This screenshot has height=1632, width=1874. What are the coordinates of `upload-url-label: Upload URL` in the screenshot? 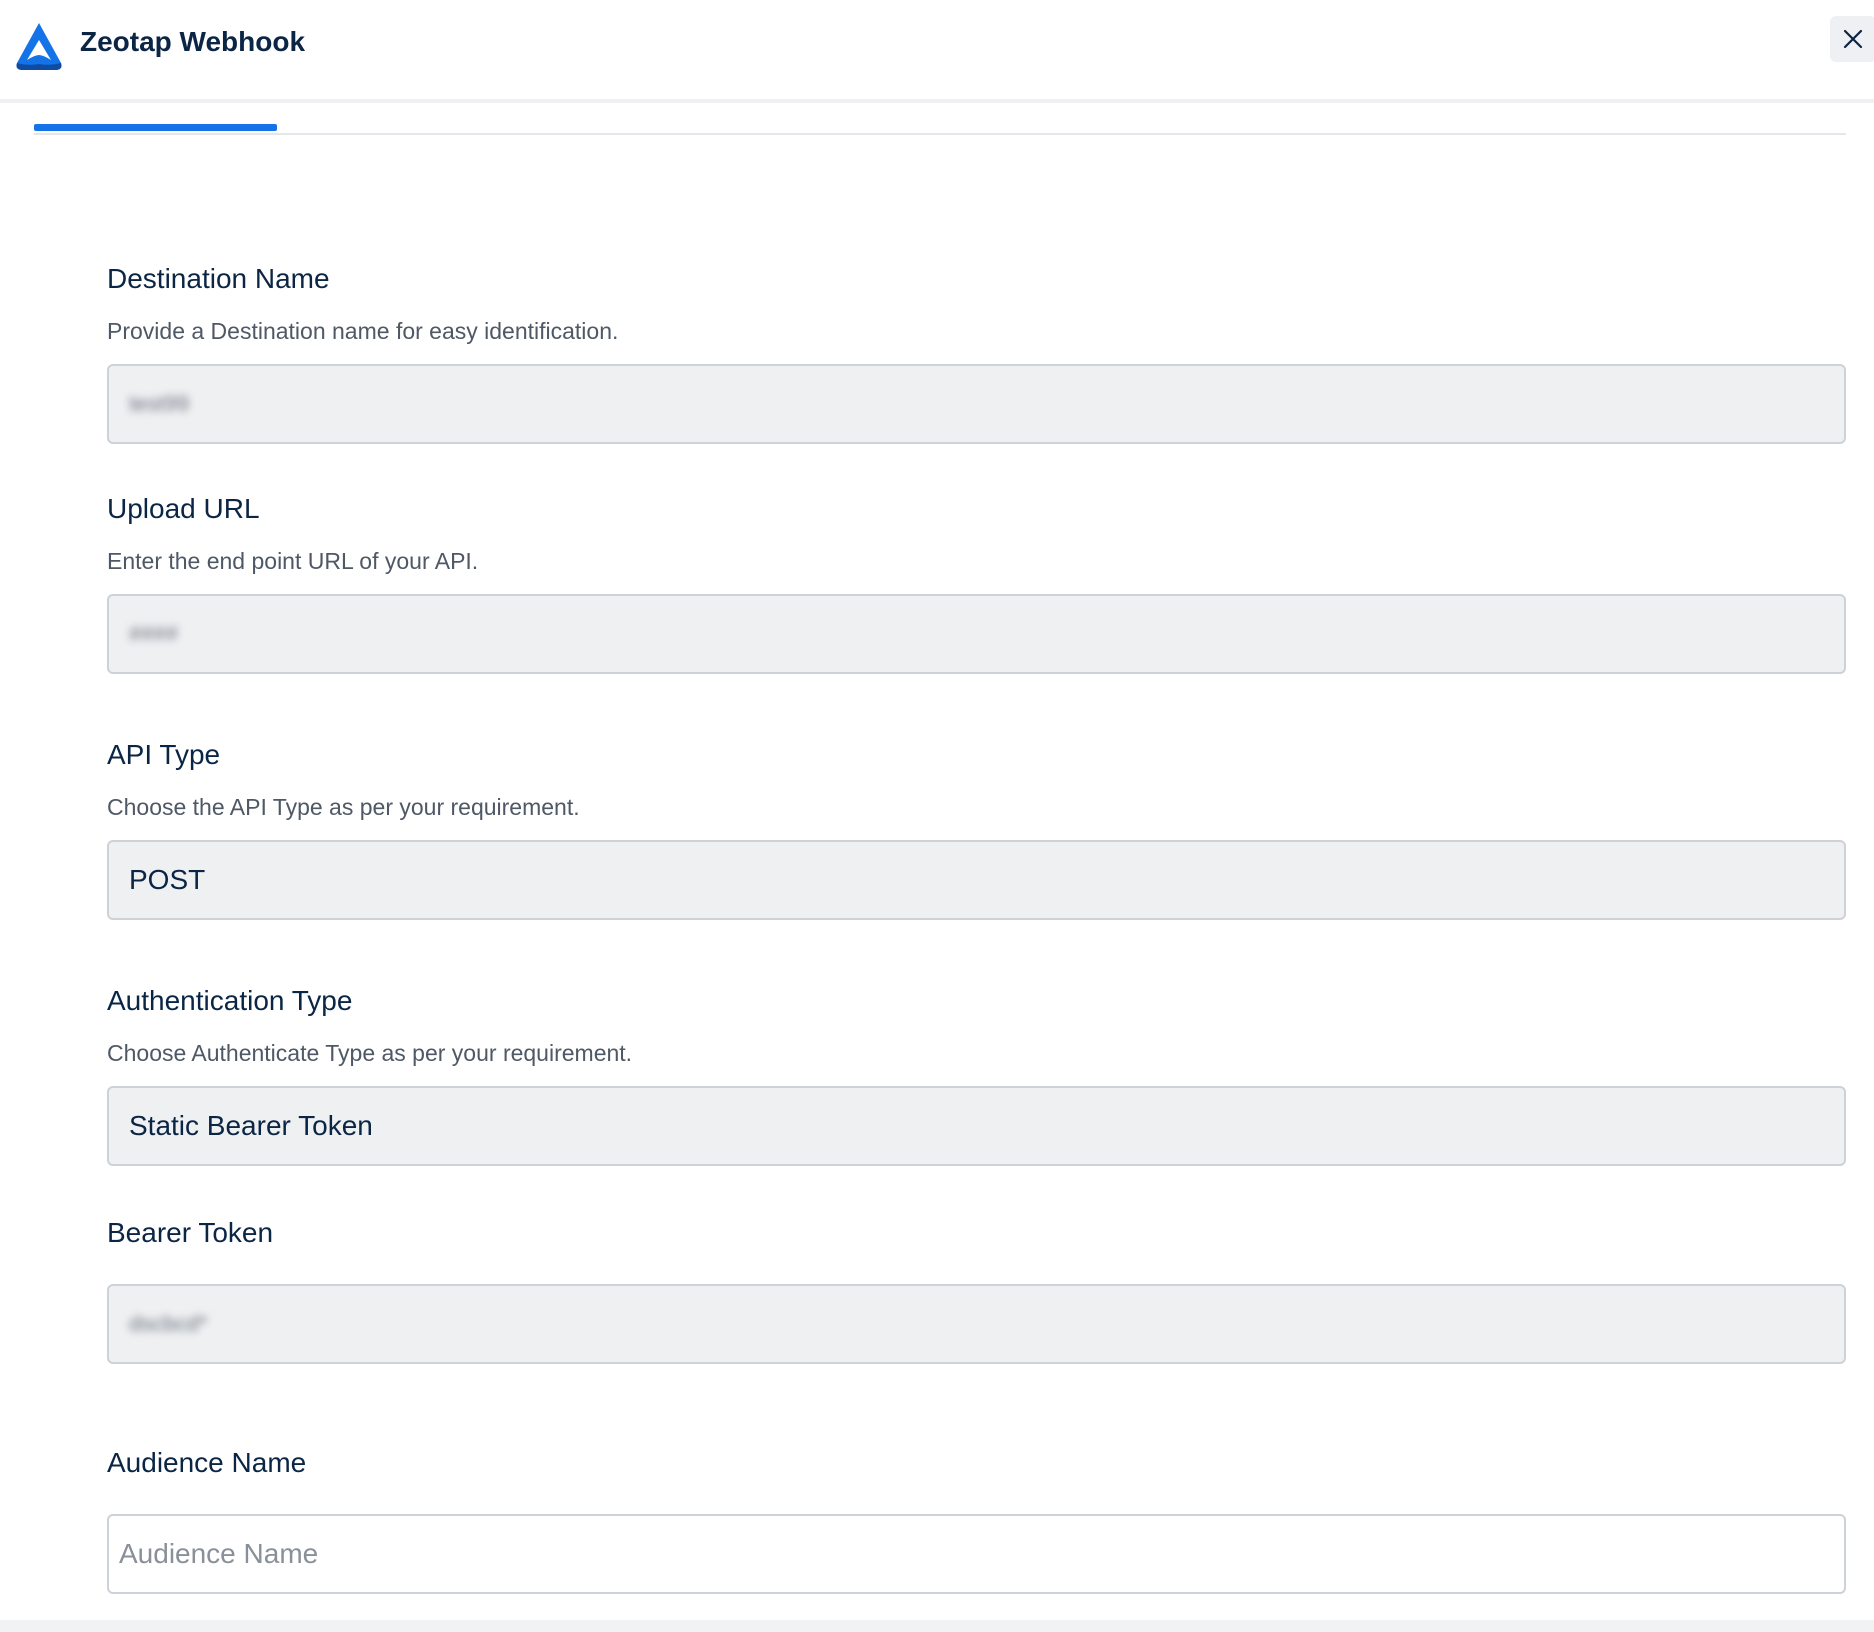 It's located at (183, 508).